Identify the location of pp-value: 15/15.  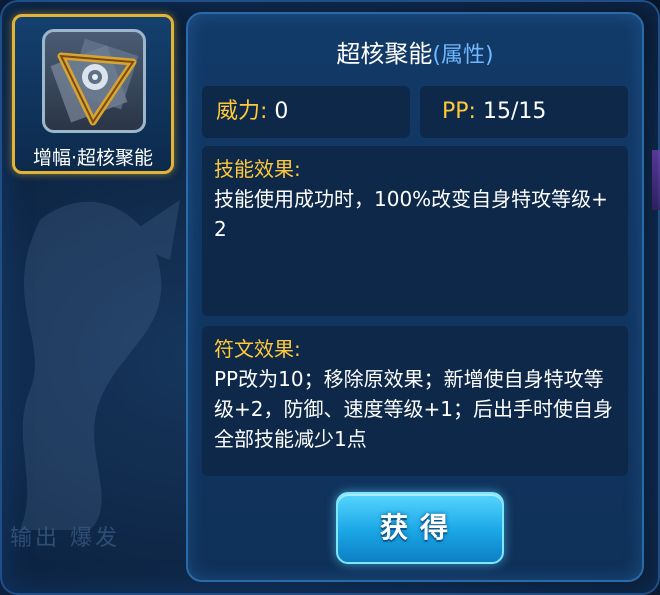
(514, 111).